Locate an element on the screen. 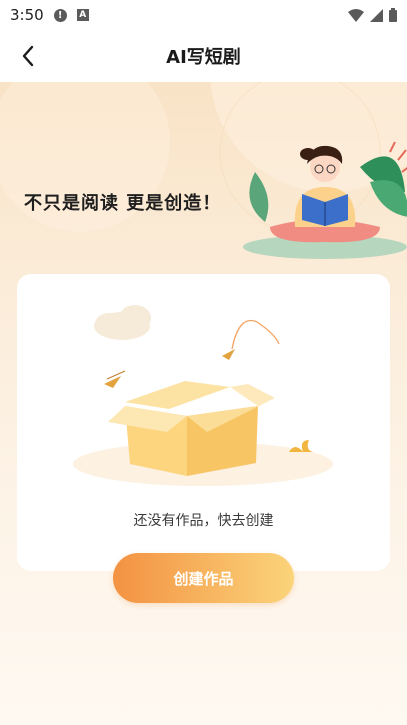  nav-bar: AI写短剧 is located at coordinates (203, 56).